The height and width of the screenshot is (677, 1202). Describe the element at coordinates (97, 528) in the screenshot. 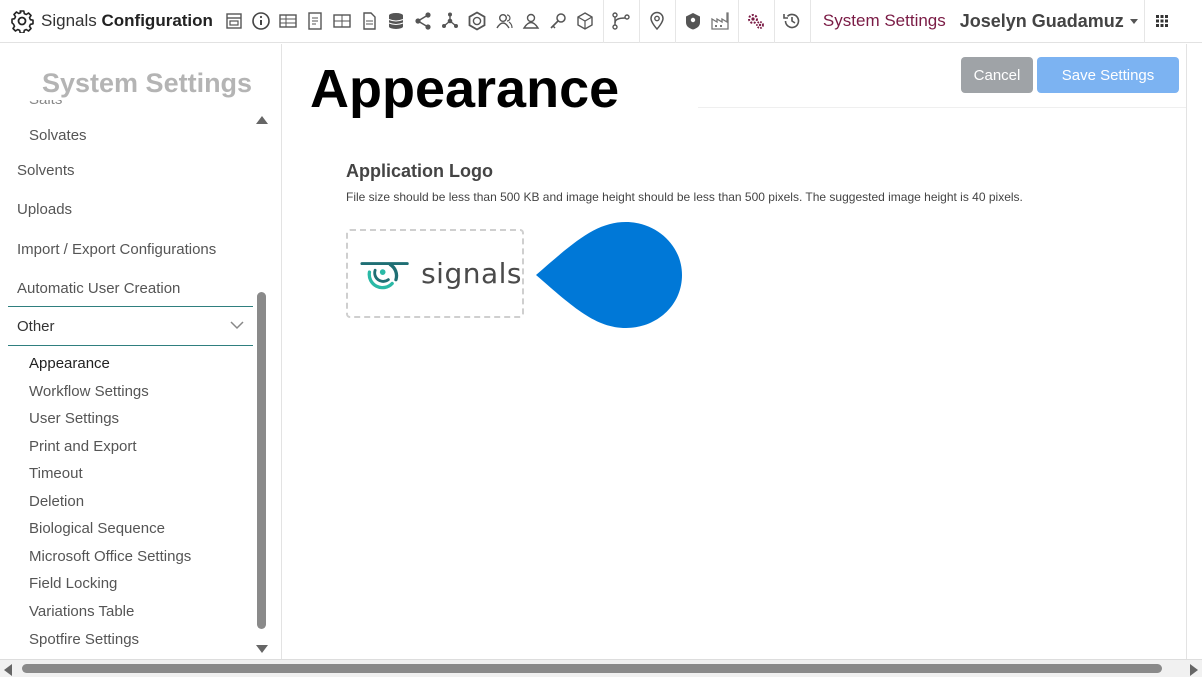

I see `sidebar-item-biological-sequence: Biological Sequence` at that location.